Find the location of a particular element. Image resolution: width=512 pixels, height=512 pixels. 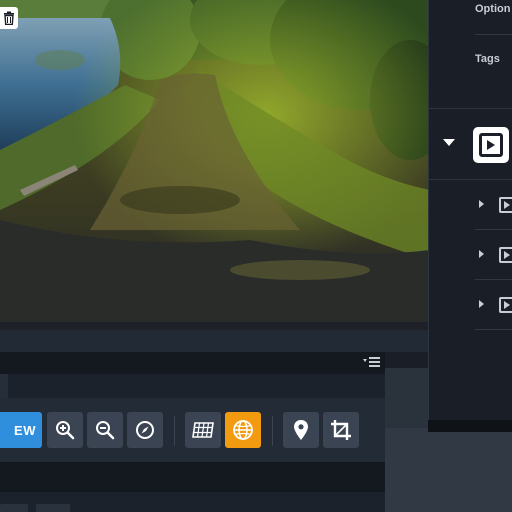

panel-tabs-lower is located at coordinates (192, 502).